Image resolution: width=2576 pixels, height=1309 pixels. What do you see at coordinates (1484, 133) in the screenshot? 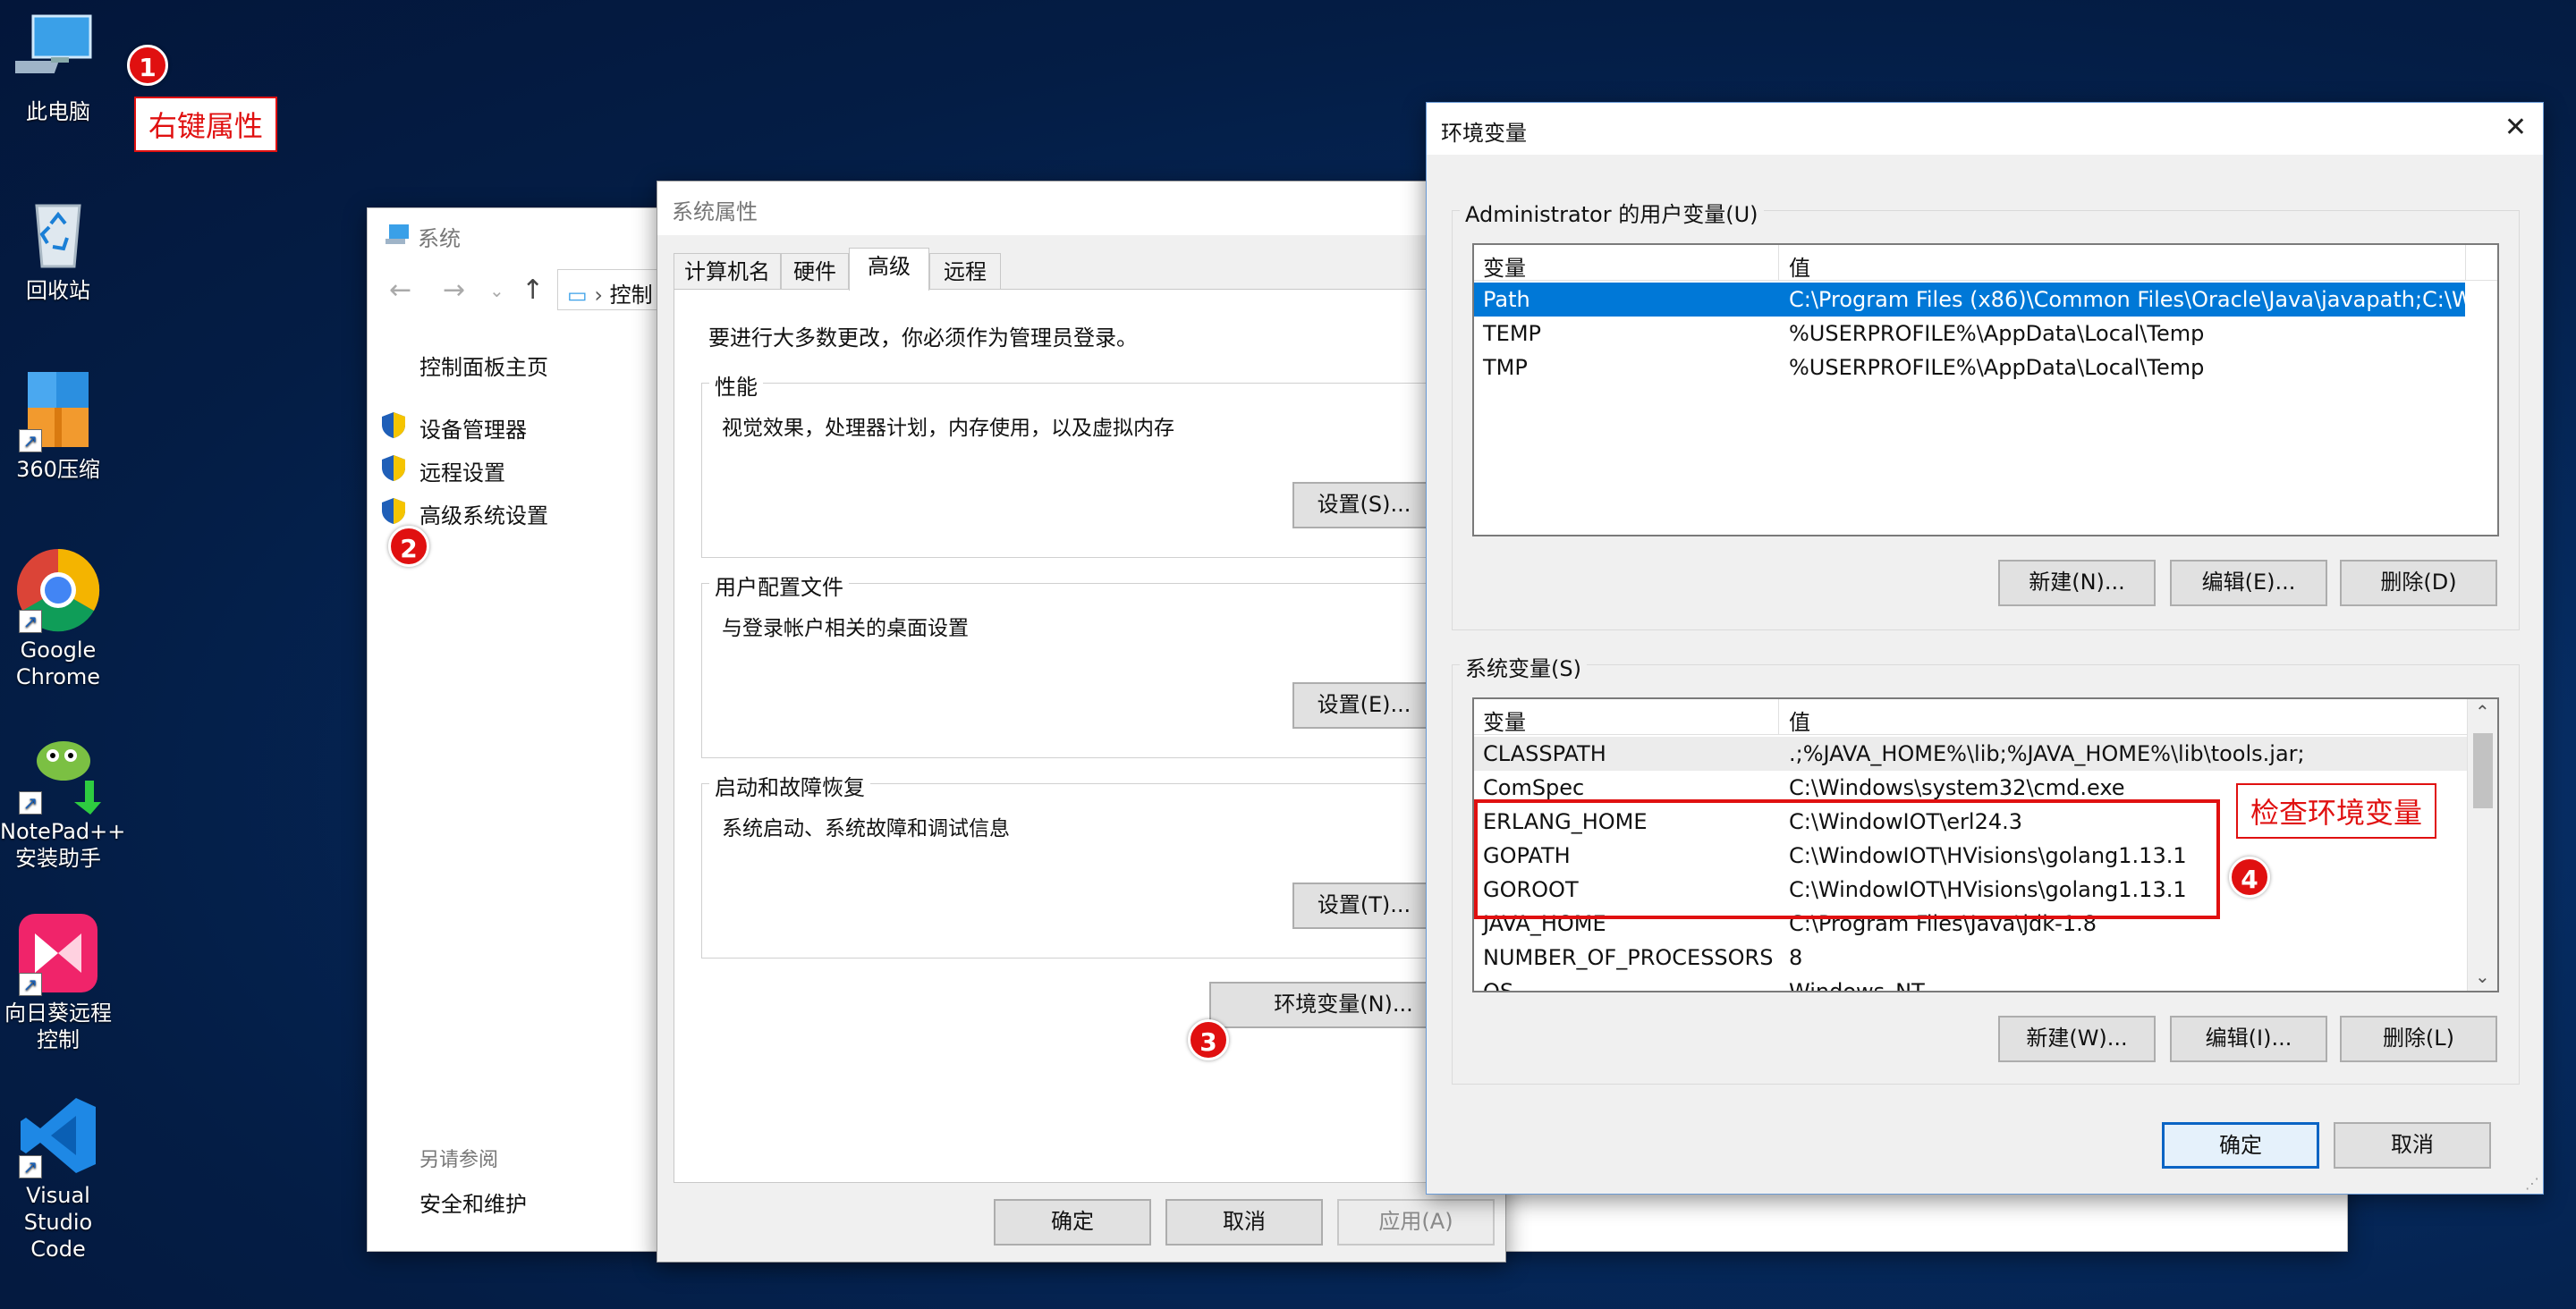
I see `envvars-title: 环境变量` at bounding box center [1484, 133].